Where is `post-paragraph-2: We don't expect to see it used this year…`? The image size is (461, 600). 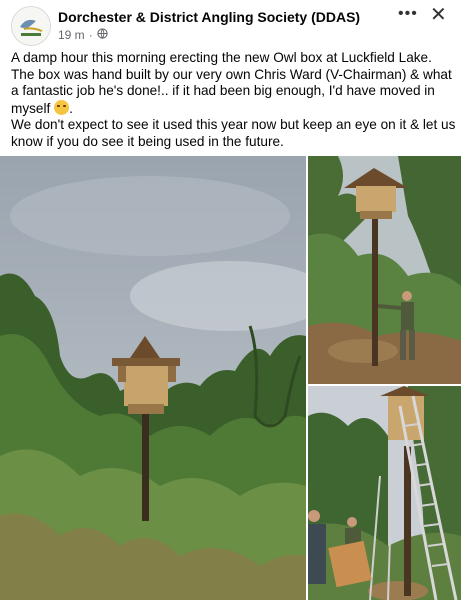
post-paragraph-2: We don't expect to see it used this year… is located at coordinates (233, 133).